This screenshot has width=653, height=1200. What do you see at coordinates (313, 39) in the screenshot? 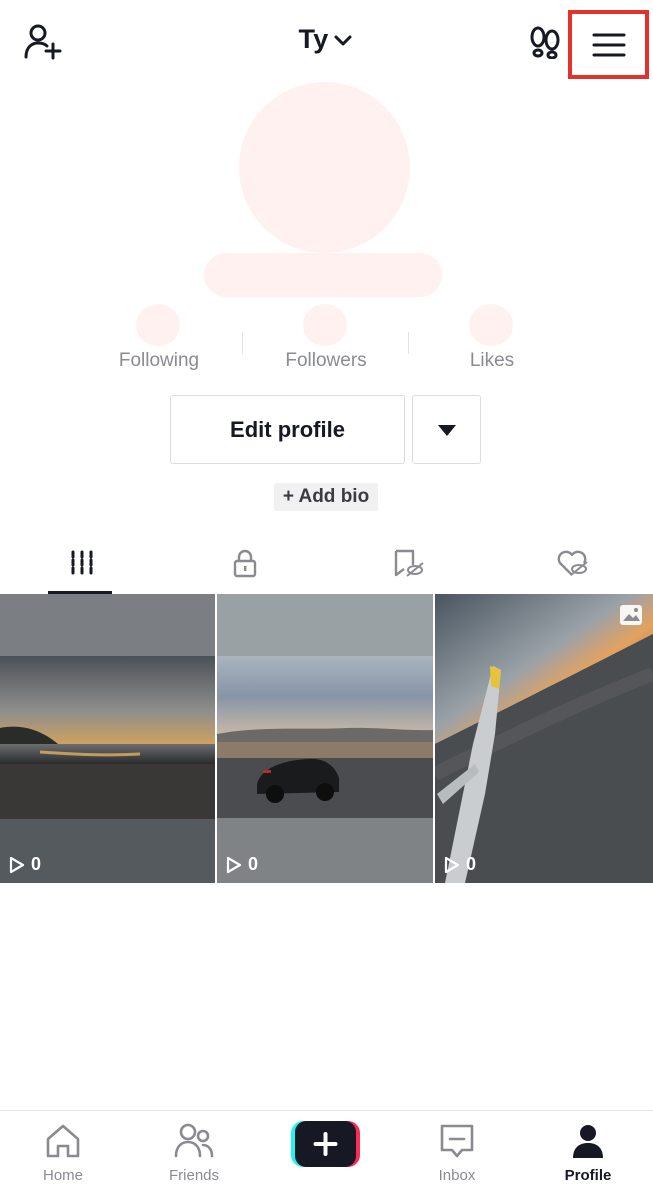
I see `username: Ty` at bounding box center [313, 39].